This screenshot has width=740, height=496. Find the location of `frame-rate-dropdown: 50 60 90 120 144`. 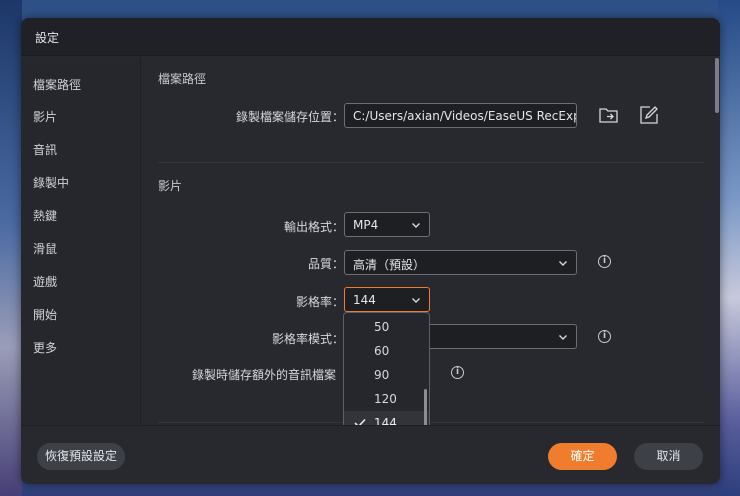

frame-rate-dropdown: 50 60 90 120 144 is located at coordinates (386, 368).